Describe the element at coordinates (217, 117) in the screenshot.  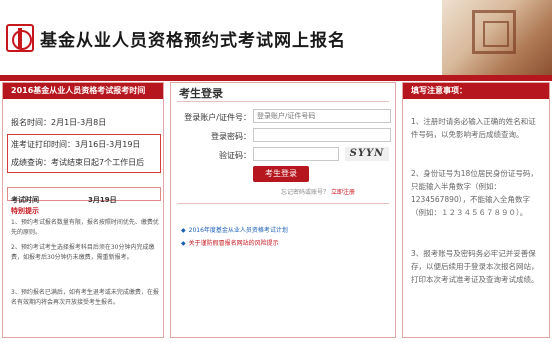
I see `account-label: 登录账户/证件号：` at that location.